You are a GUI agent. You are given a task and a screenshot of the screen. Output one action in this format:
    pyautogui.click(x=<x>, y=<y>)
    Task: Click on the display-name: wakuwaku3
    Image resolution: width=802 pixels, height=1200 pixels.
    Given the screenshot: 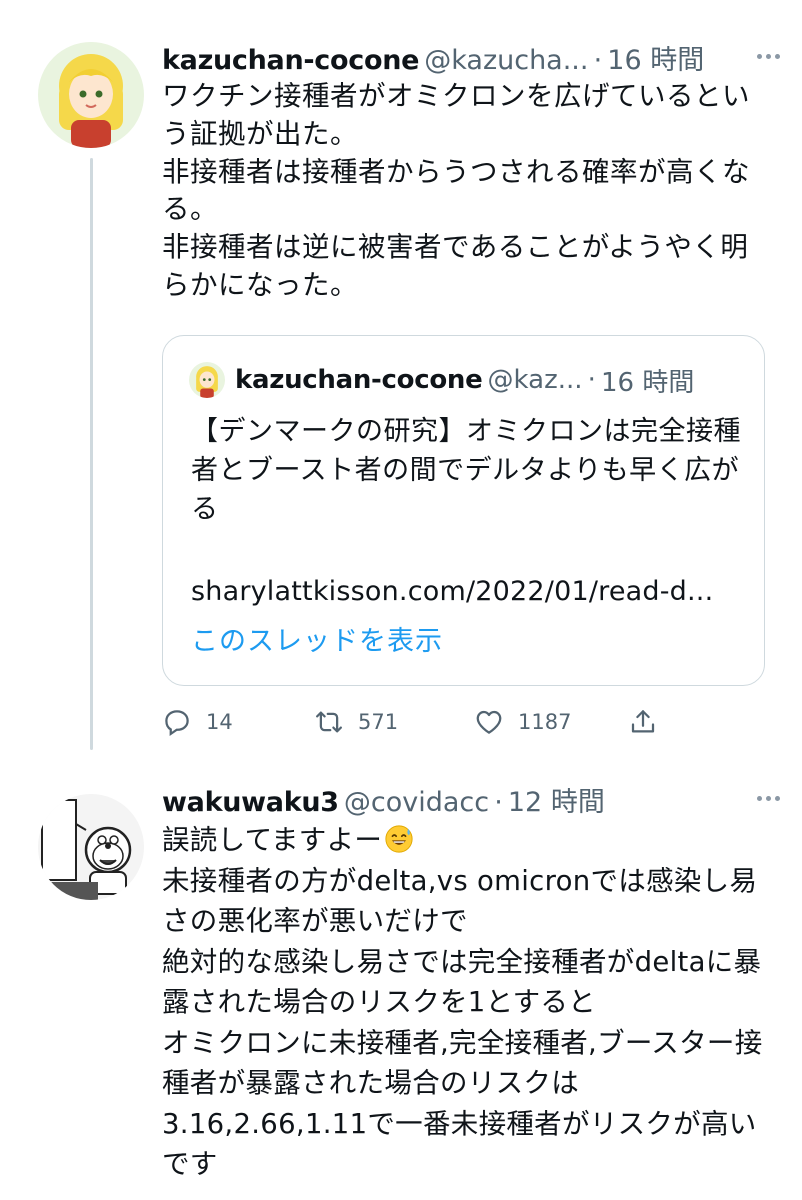 What is the action you would take?
    pyautogui.click(x=250, y=802)
    